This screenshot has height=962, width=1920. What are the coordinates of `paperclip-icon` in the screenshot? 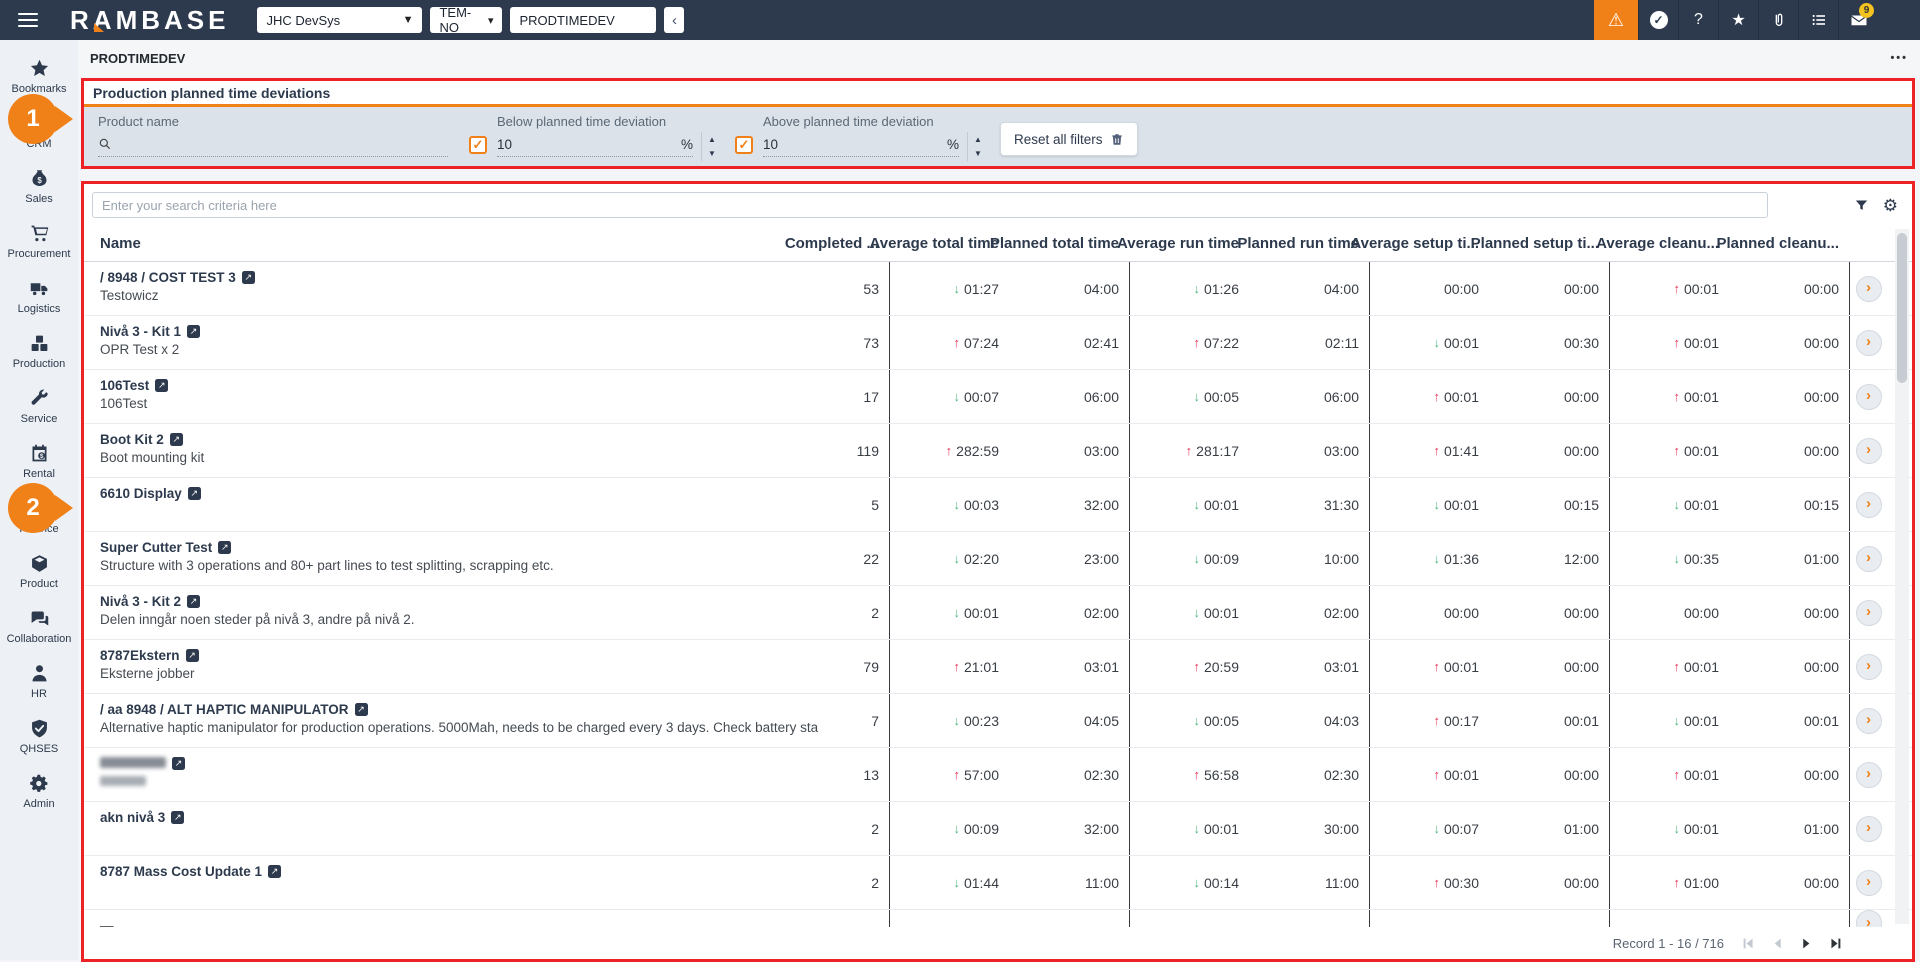 It's located at (1778, 20).